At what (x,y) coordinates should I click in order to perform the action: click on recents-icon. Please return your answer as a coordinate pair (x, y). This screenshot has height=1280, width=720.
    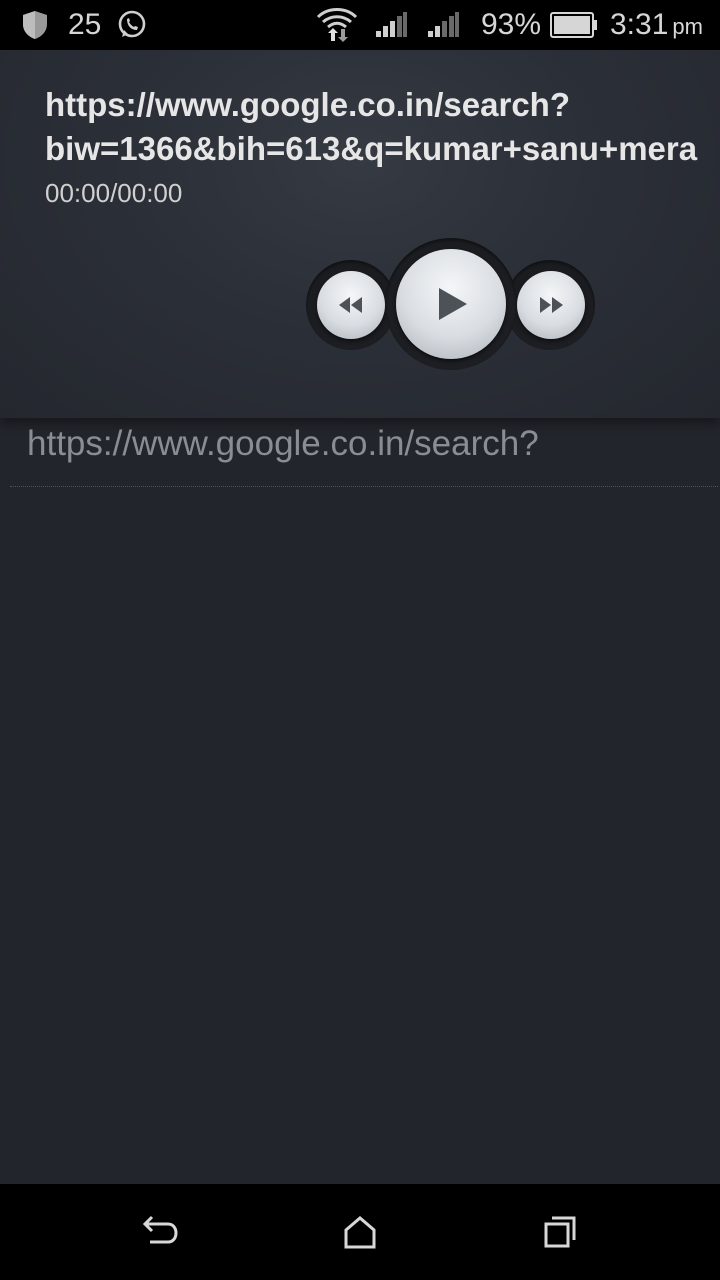
    Looking at the image, I should click on (560, 1232).